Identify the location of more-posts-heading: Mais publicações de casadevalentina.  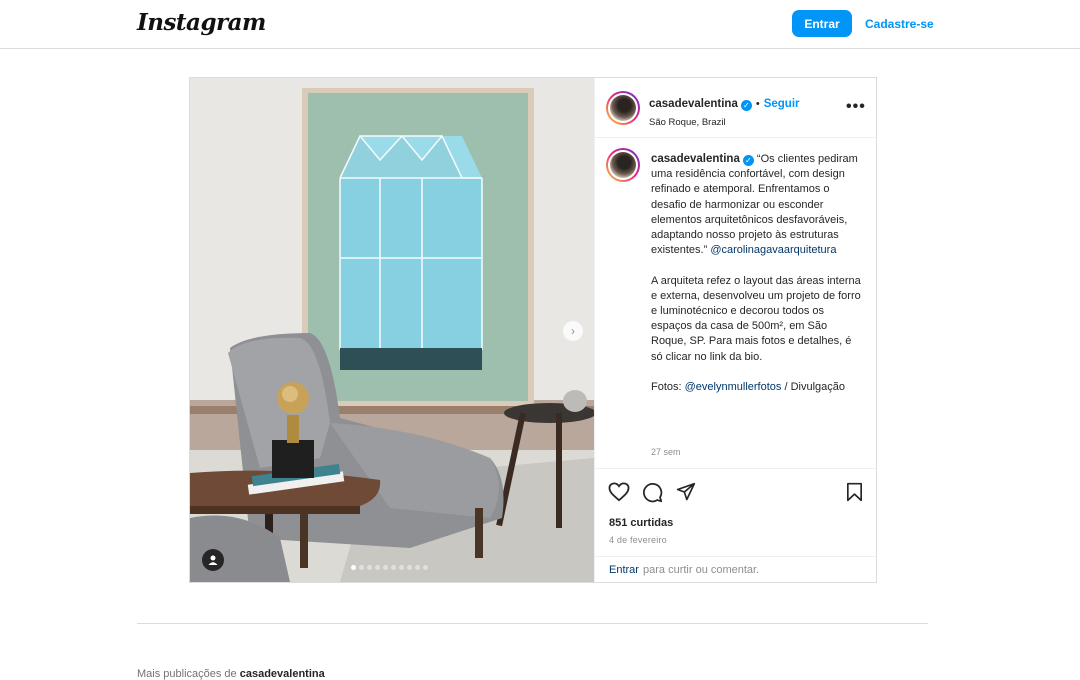
(231, 674).